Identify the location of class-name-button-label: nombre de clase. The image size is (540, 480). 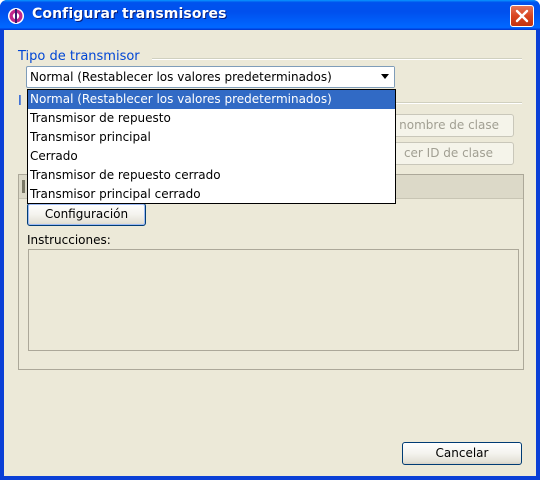
(449, 125).